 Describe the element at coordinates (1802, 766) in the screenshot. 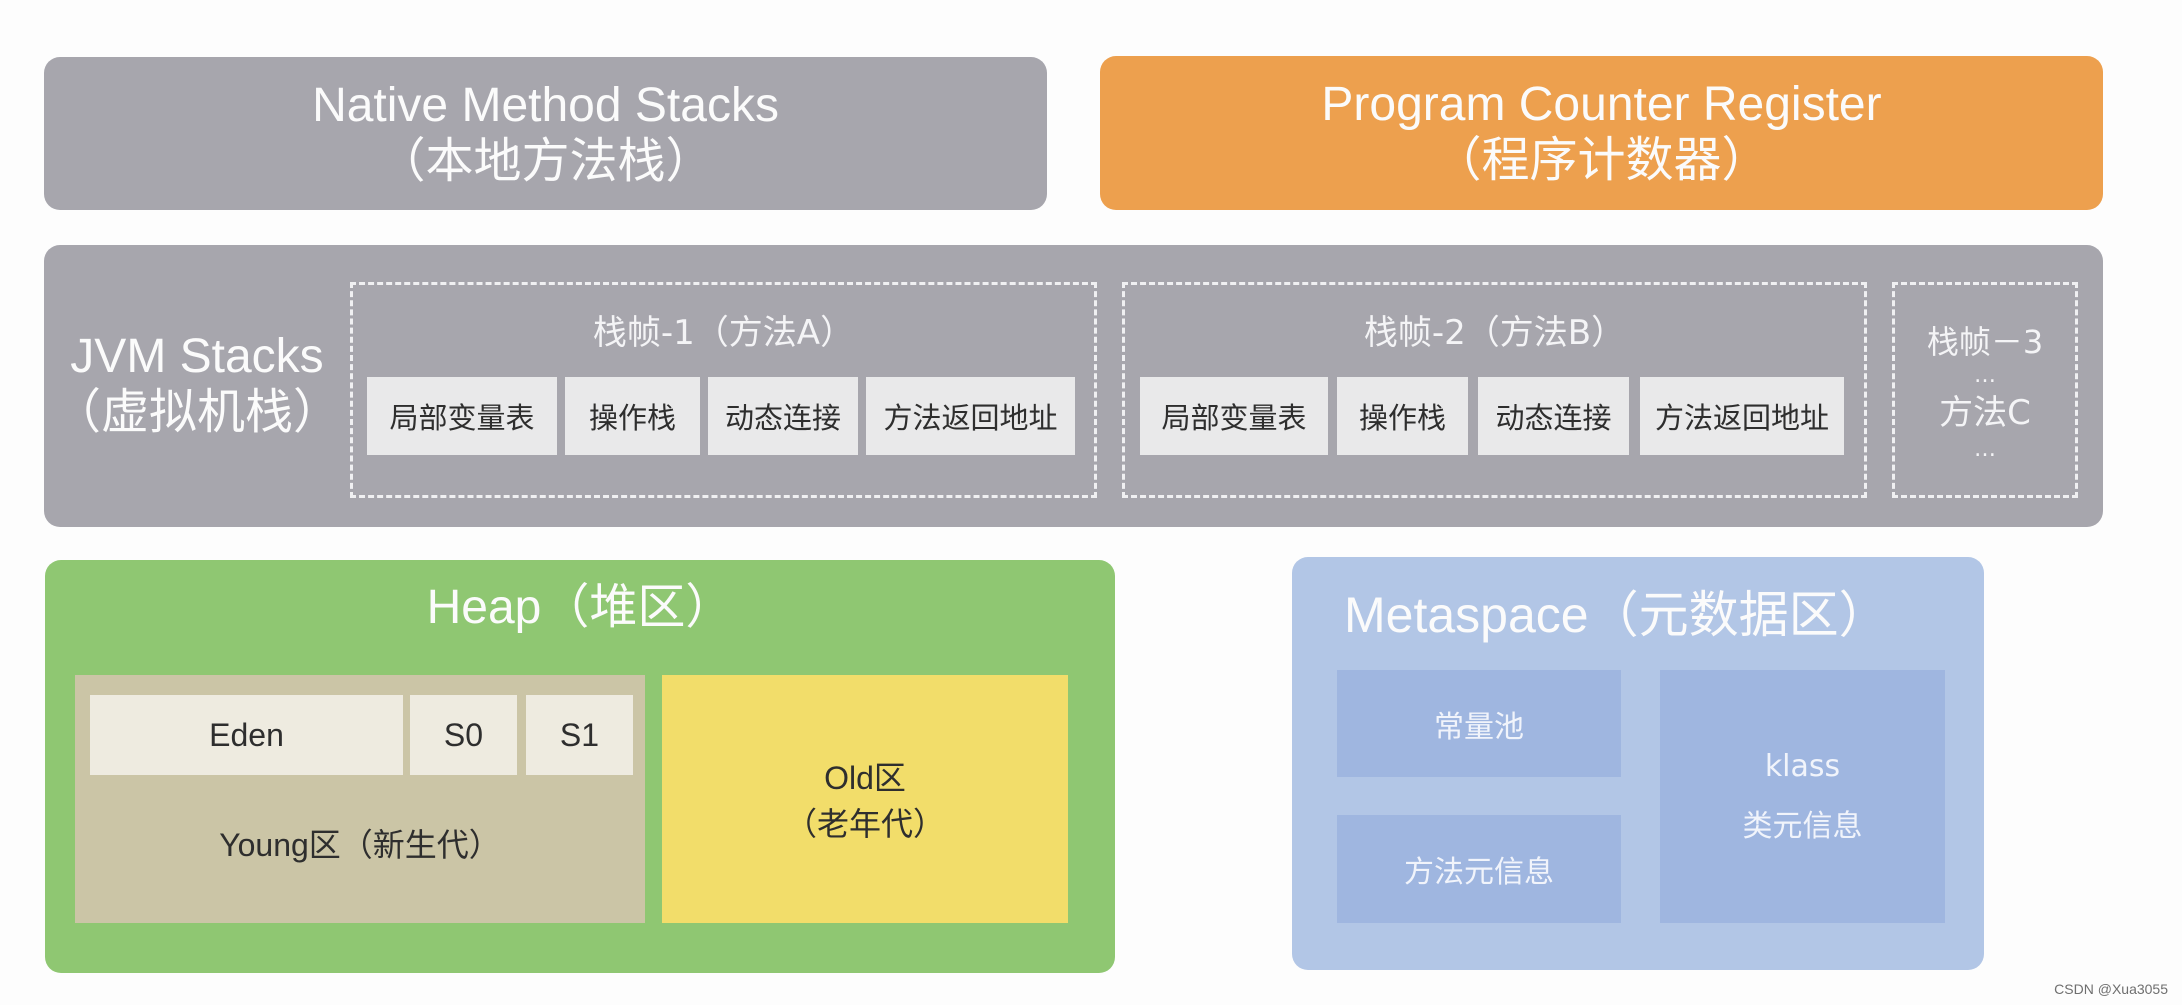

I see `klass-label: klass` at that location.